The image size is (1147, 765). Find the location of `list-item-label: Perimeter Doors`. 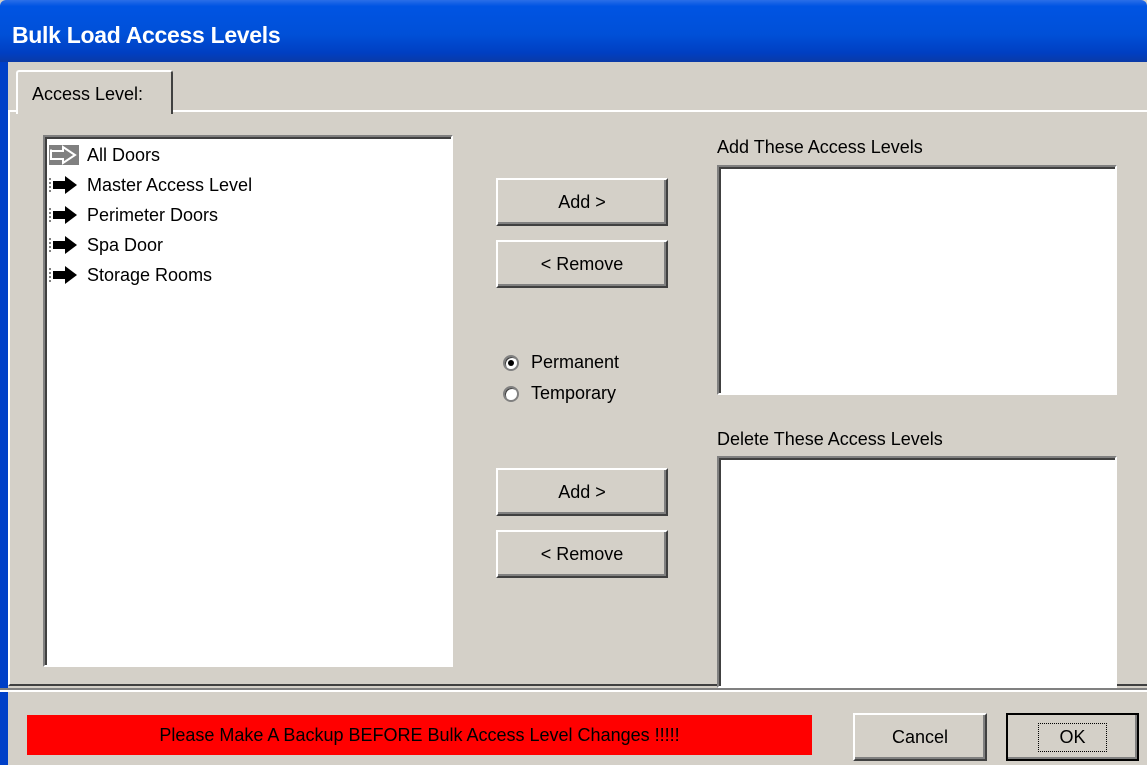

list-item-label: Perimeter Doors is located at coordinates (153, 214).